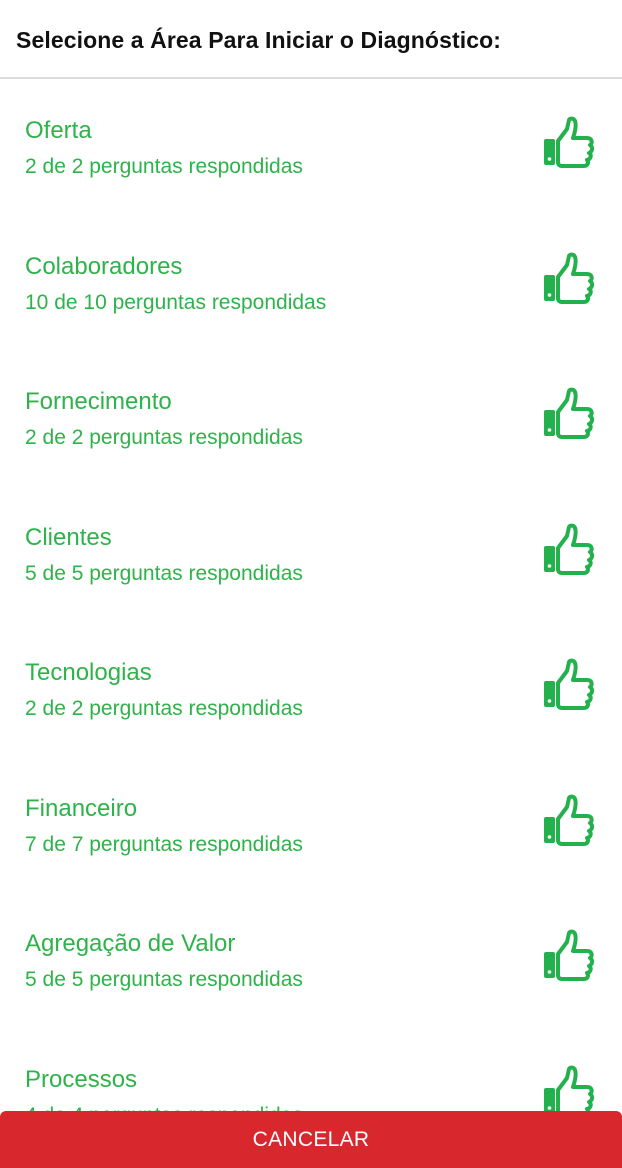 Image resolution: width=622 pixels, height=1168 pixels. What do you see at coordinates (311, 554) in the screenshot?
I see `area-item-clientes: Clientes 5 de 5 perguntas respondidas` at bounding box center [311, 554].